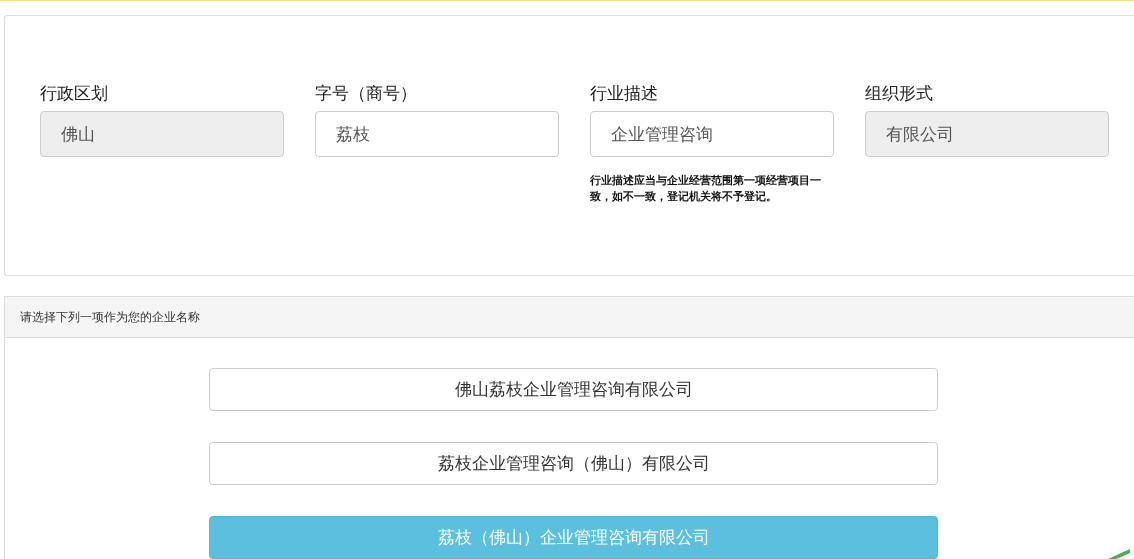 The width and height of the screenshot is (1134, 559). Describe the element at coordinates (573, 463) in the screenshot. I see `name-option: 荔枝企业管理咨询（佛山）有限公司` at that location.